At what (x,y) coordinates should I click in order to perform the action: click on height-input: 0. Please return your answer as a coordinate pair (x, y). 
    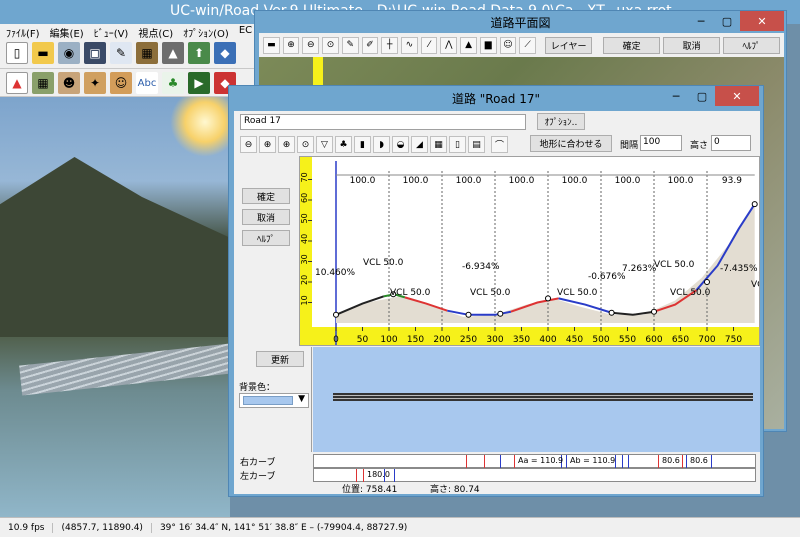
    Looking at the image, I should click on (731, 143).